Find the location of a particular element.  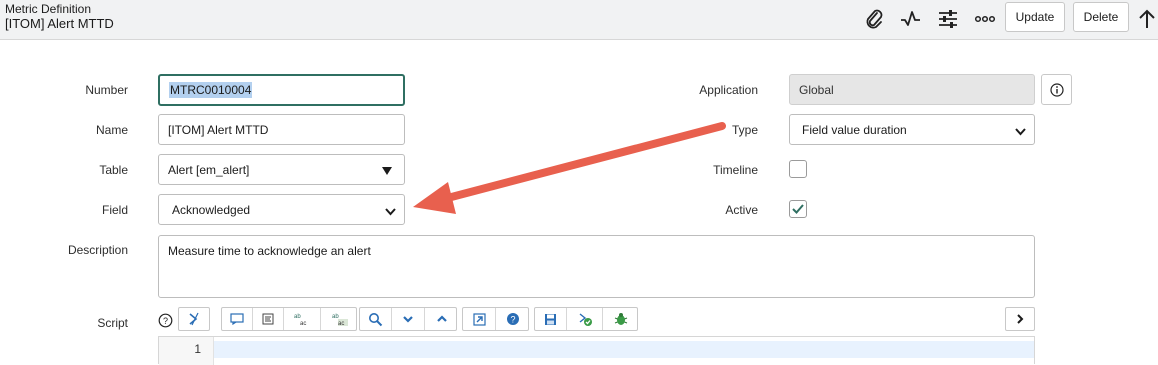

debug-script-button is located at coordinates (621, 319).